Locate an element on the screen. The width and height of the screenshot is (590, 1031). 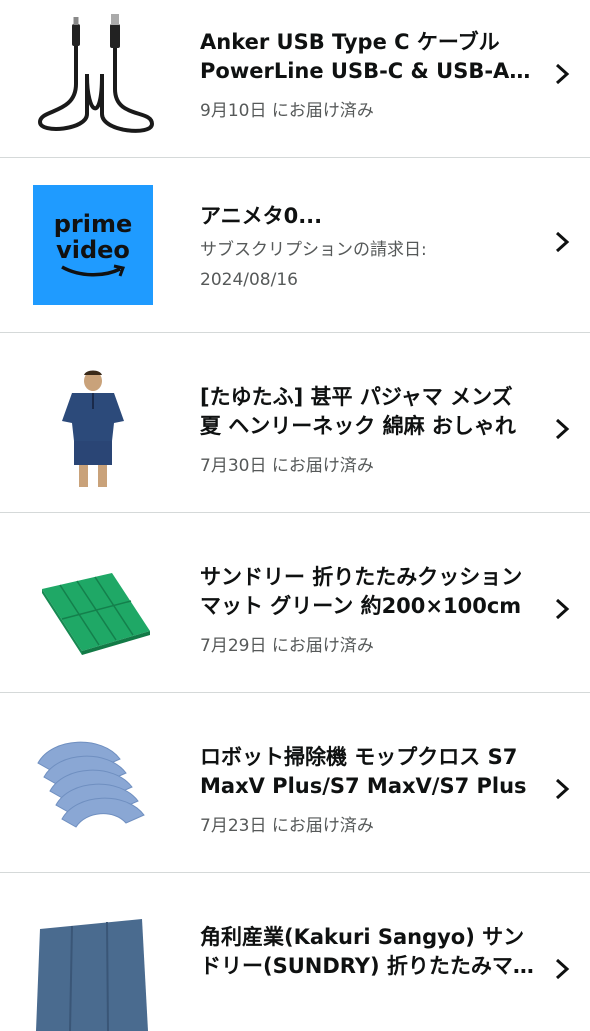
pajama-model-image is located at coordinates (93, 430).